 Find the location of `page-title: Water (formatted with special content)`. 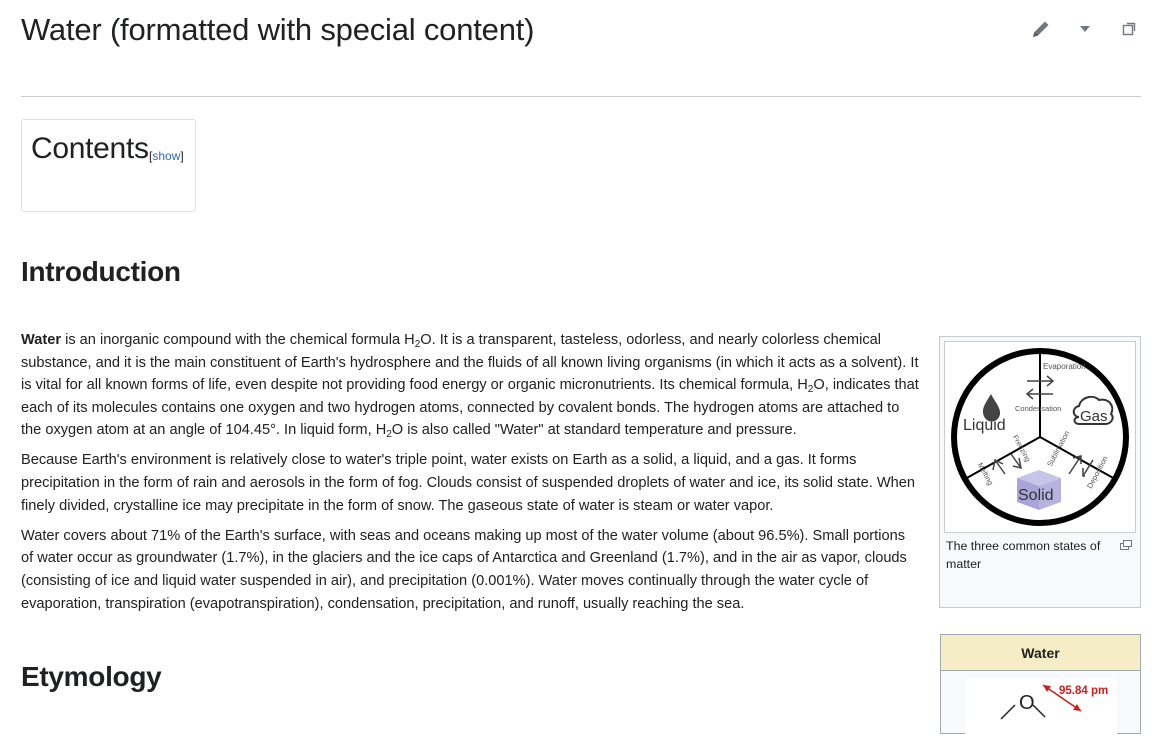

page-title: Water (formatted with special content) is located at coordinates (278, 29).